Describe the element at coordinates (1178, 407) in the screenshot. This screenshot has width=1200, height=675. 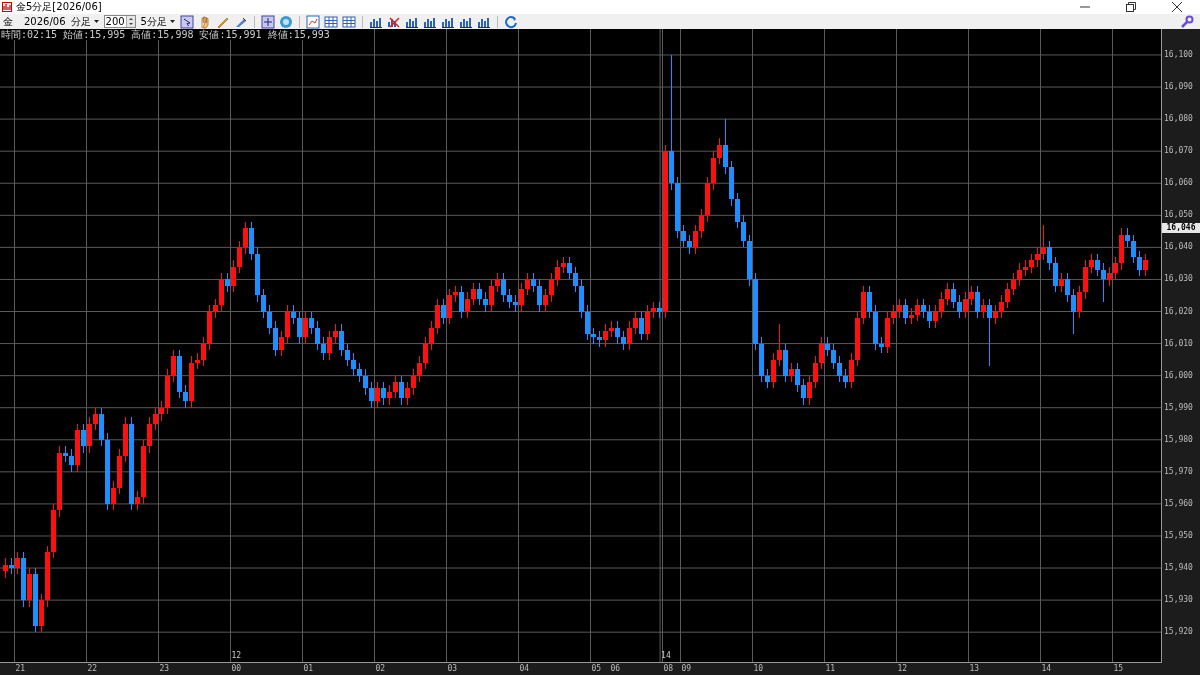
I see `price-tick-label: 15,990` at that location.